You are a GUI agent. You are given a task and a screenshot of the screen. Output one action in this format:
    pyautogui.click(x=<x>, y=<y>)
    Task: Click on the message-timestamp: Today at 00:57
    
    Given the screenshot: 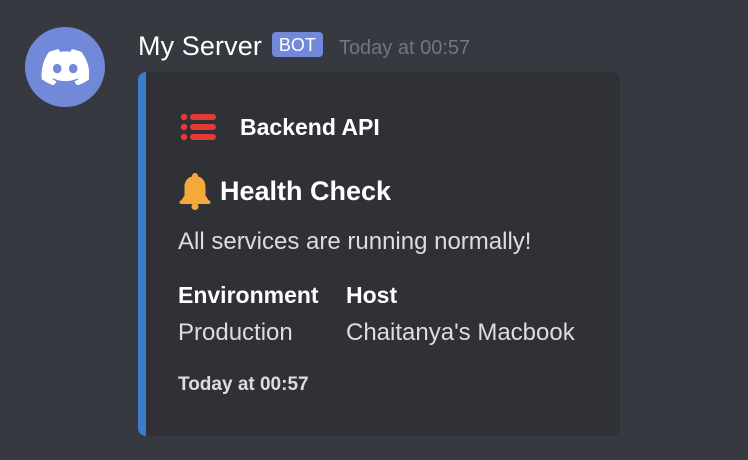 What is the action you would take?
    pyautogui.click(x=404, y=48)
    